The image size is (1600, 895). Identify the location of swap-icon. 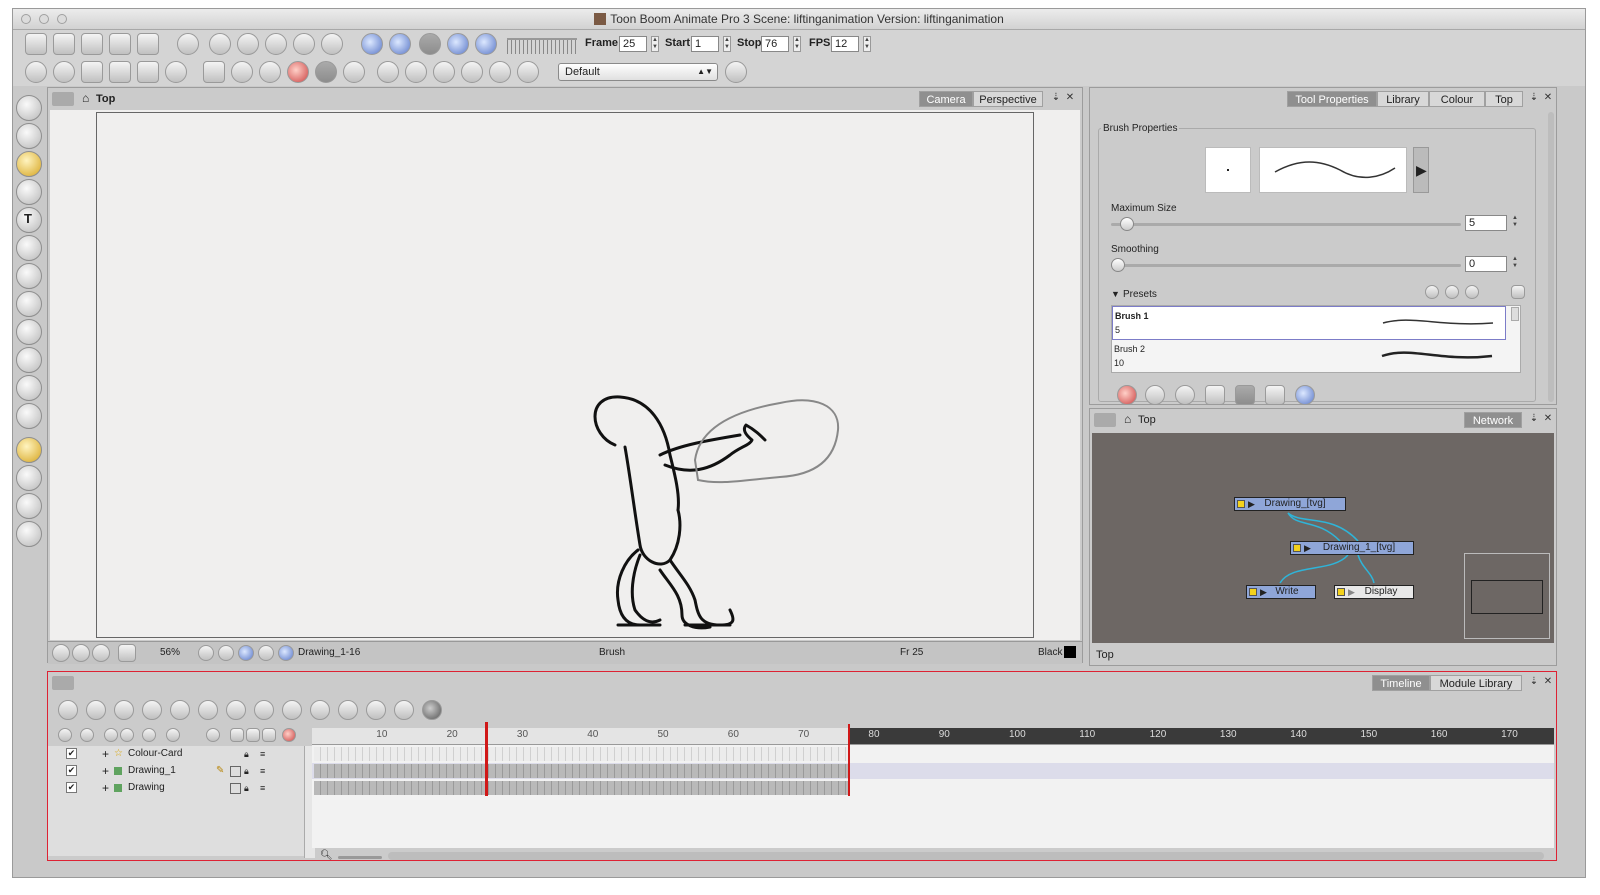
(432, 710).